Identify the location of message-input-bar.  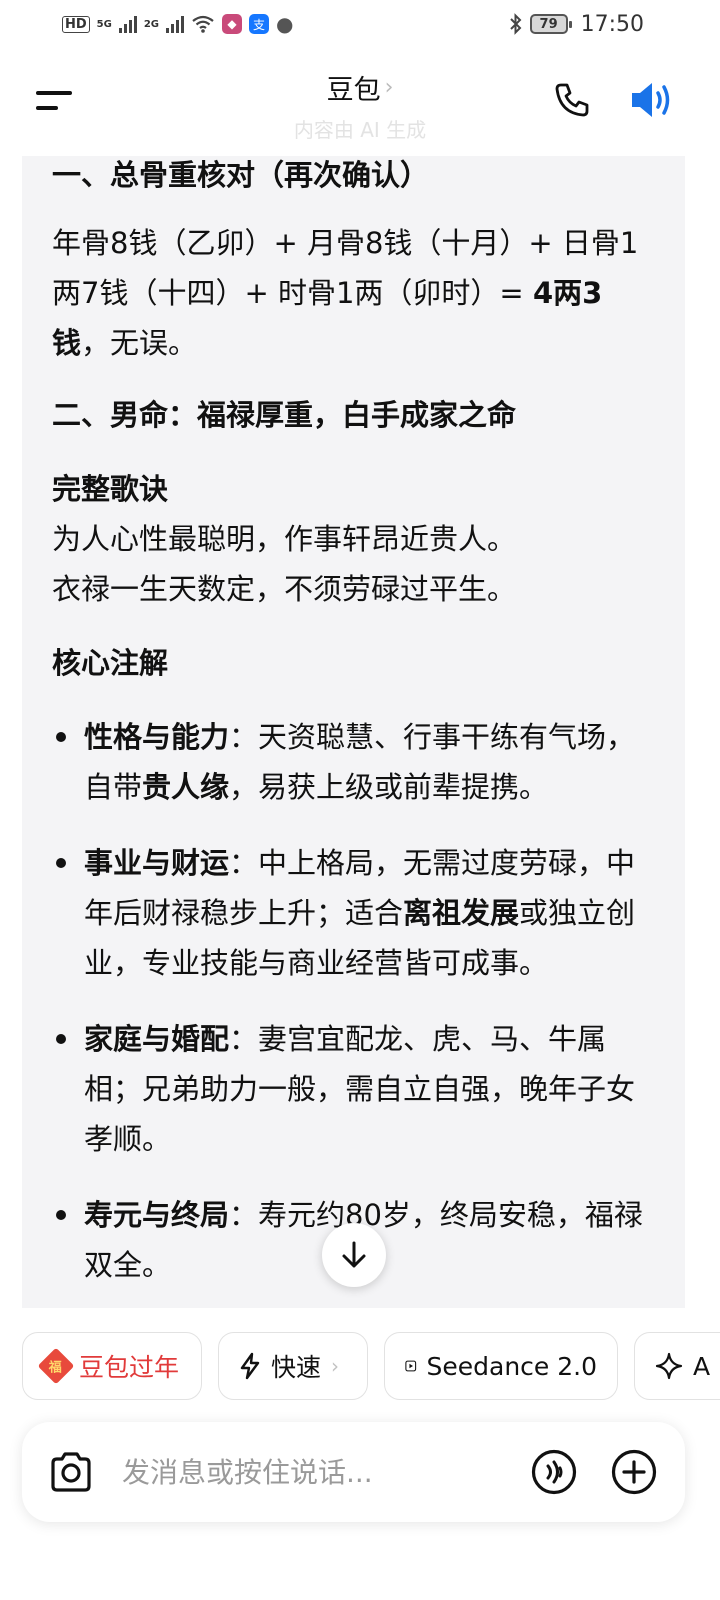
(353, 1472).